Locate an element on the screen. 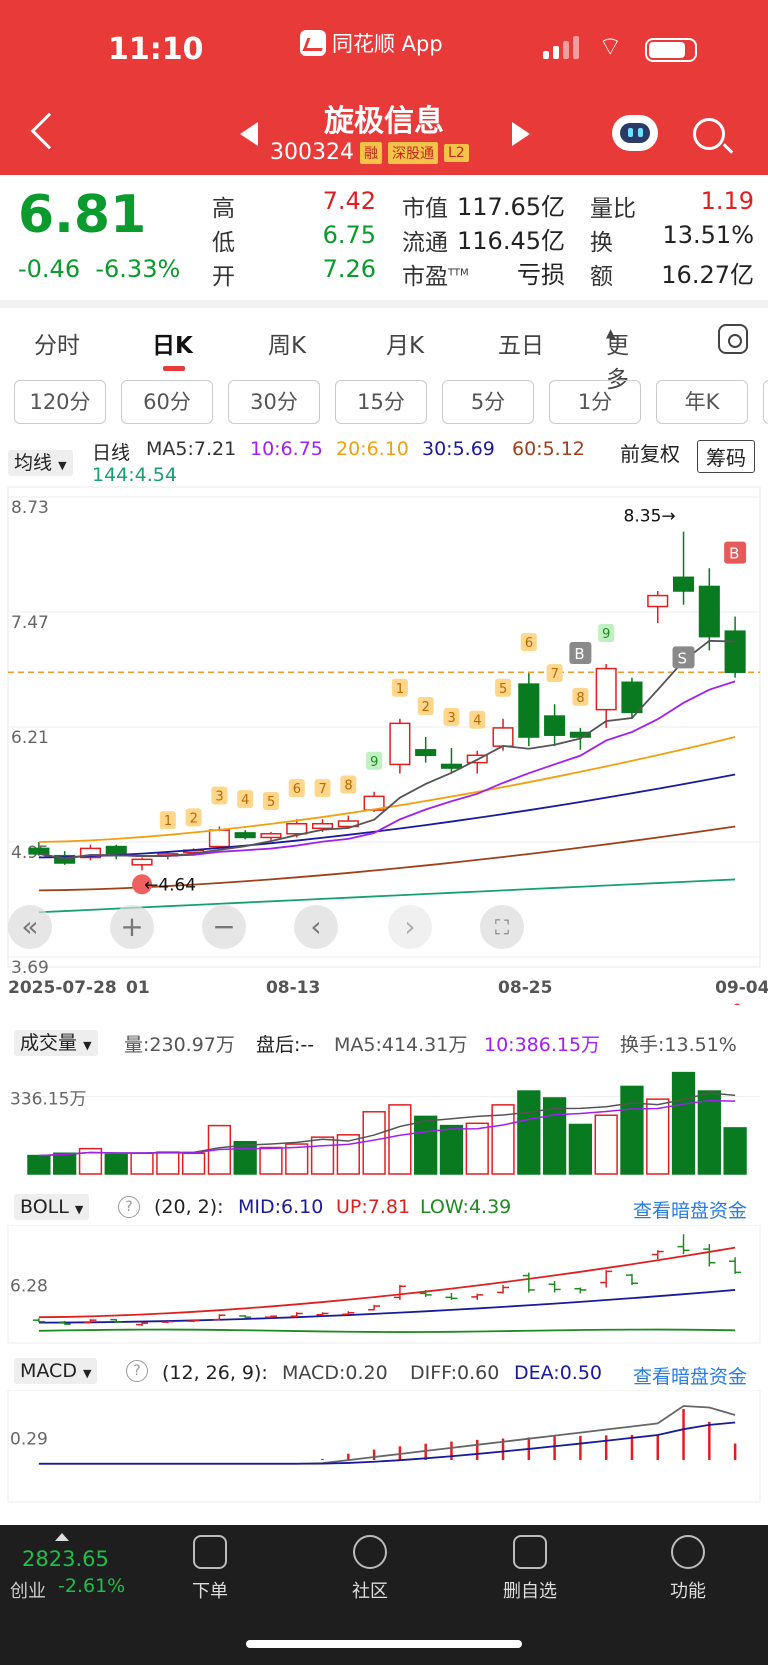 The height and width of the screenshot is (1665, 768). nav-functions: 功能 is located at coordinates (688, 1569).